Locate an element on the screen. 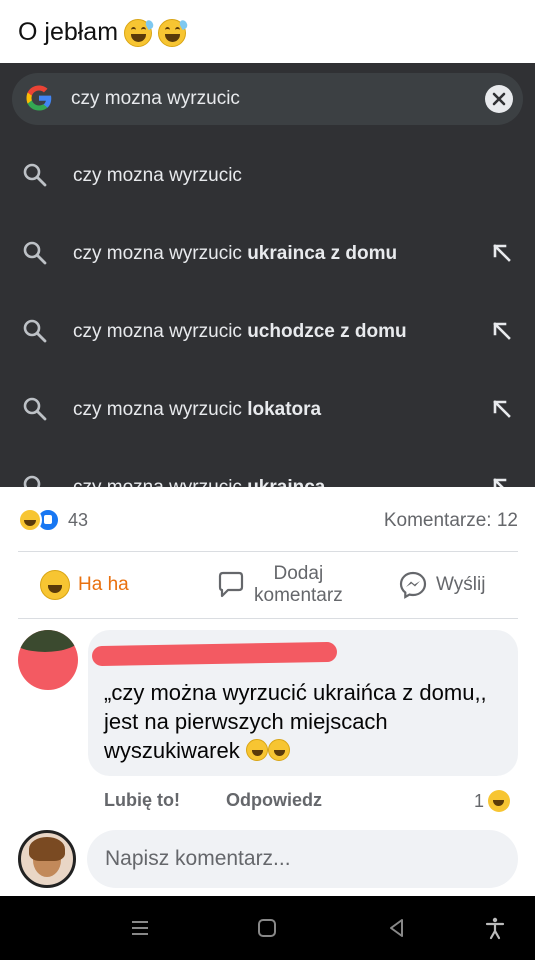 The width and height of the screenshot is (535, 960). system-nav-bar is located at coordinates (267, 928).